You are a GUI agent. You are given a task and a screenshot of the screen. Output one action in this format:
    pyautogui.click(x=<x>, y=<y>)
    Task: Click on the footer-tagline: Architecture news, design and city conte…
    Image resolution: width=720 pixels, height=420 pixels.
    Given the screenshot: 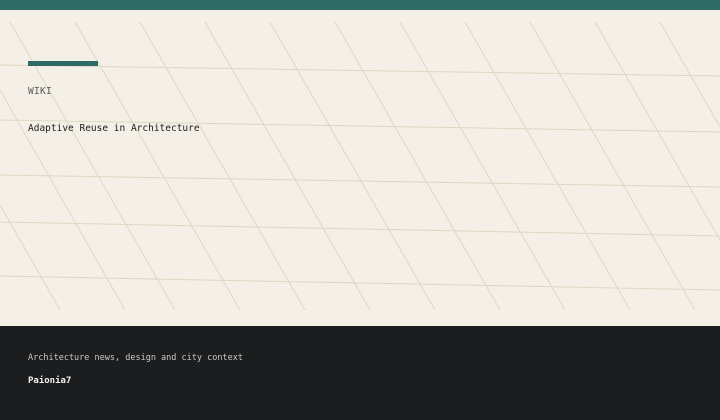 What is the action you would take?
    pyautogui.click(x=135, y=358)
    